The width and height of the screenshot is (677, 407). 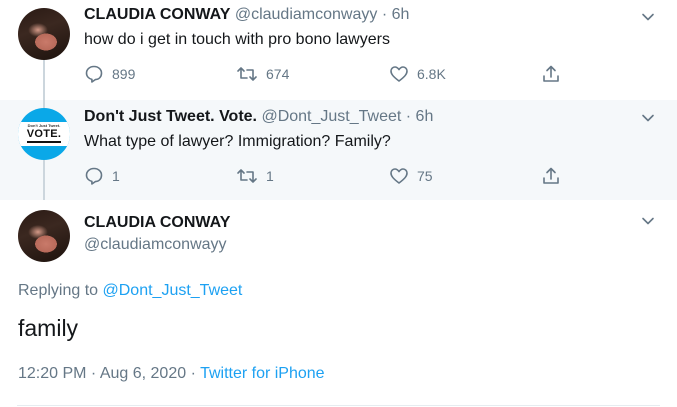 What do you see at coordinates (278, 74) in the screenshot?
I see `retweet-count: 674` at bounding box center [278, 74].